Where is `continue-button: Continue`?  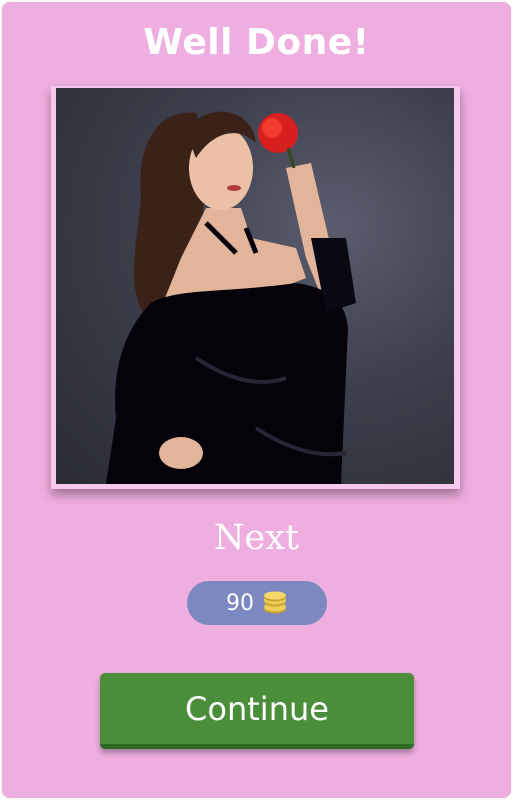
continue-button: Continue is located at coordinates (257, 711).